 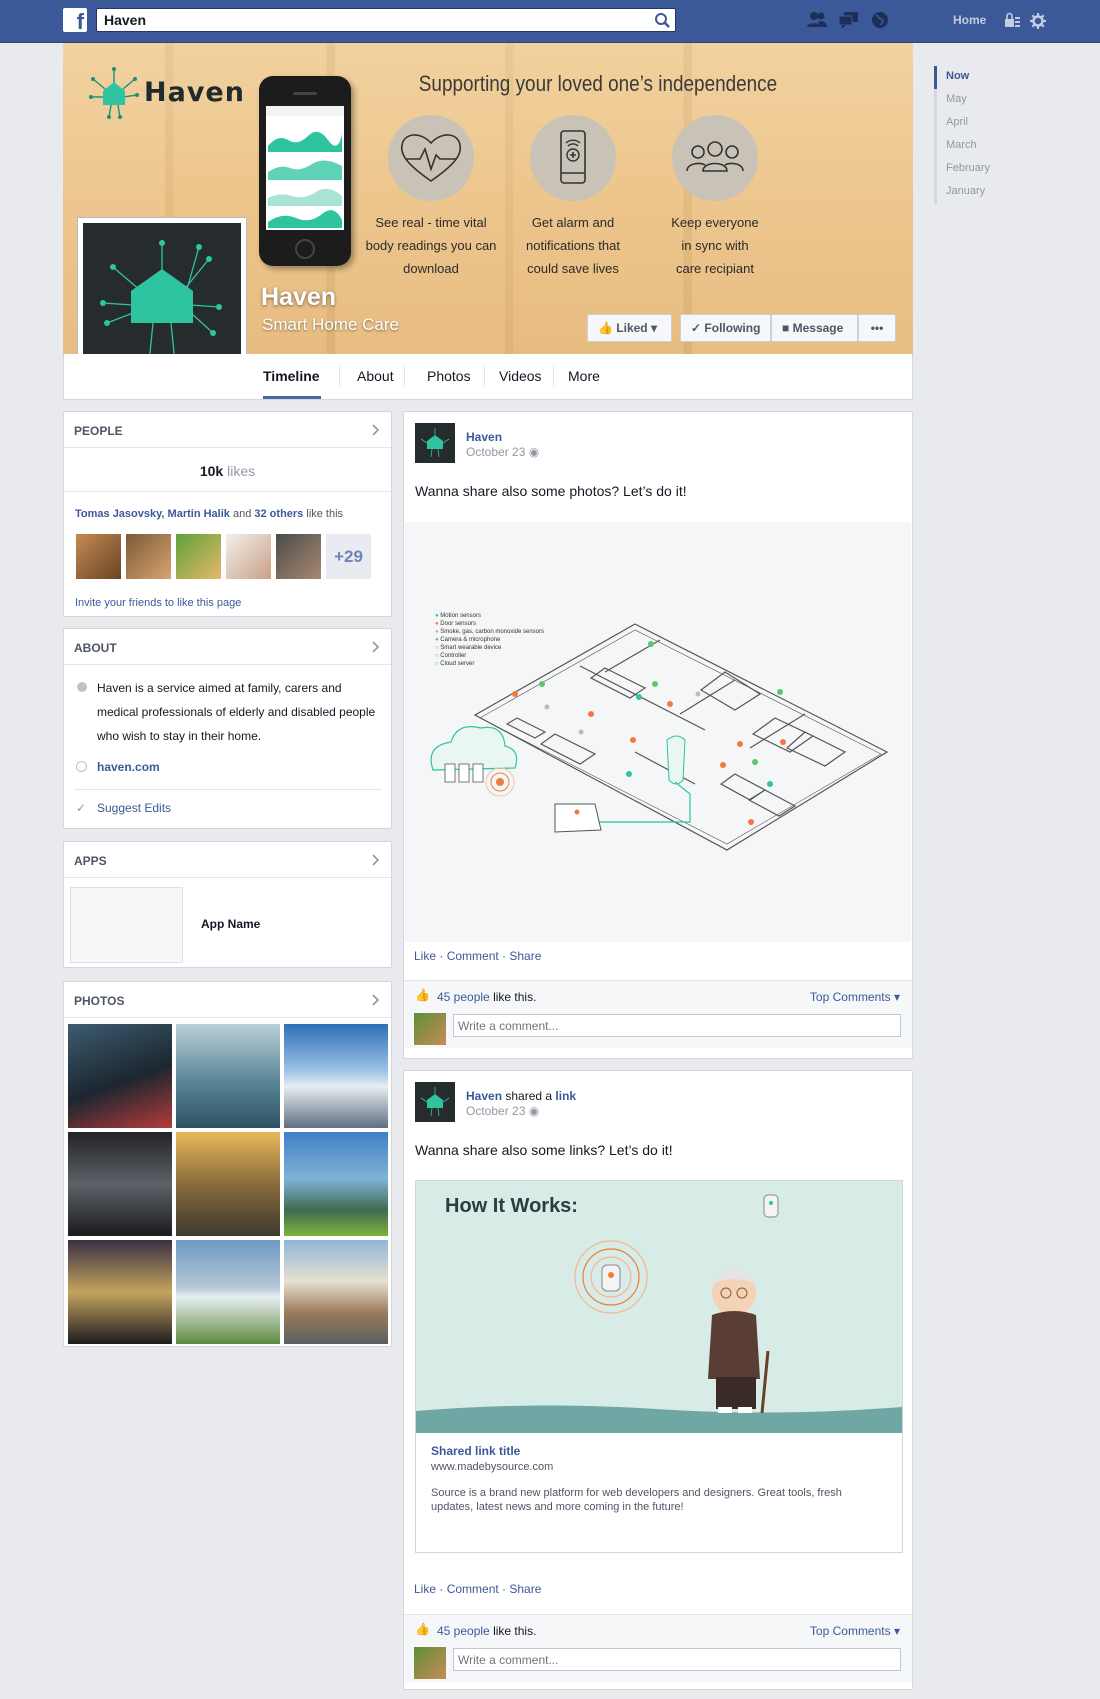 What do you see at coordinates (126, 925) in the screenshot?
I see `app-thumbnail` at bounding box center [126, 925].